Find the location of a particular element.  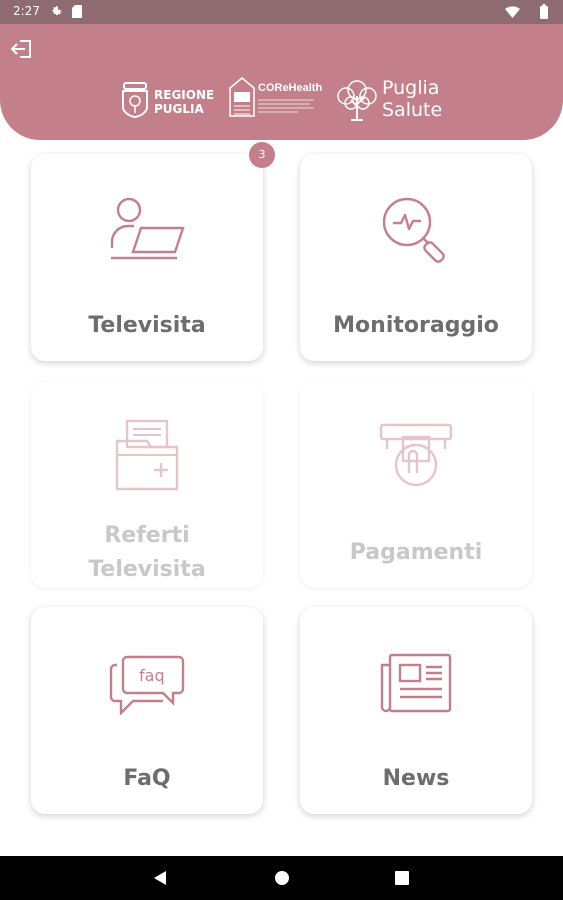

person-laptop-icon is located at coordinates (147, 228).